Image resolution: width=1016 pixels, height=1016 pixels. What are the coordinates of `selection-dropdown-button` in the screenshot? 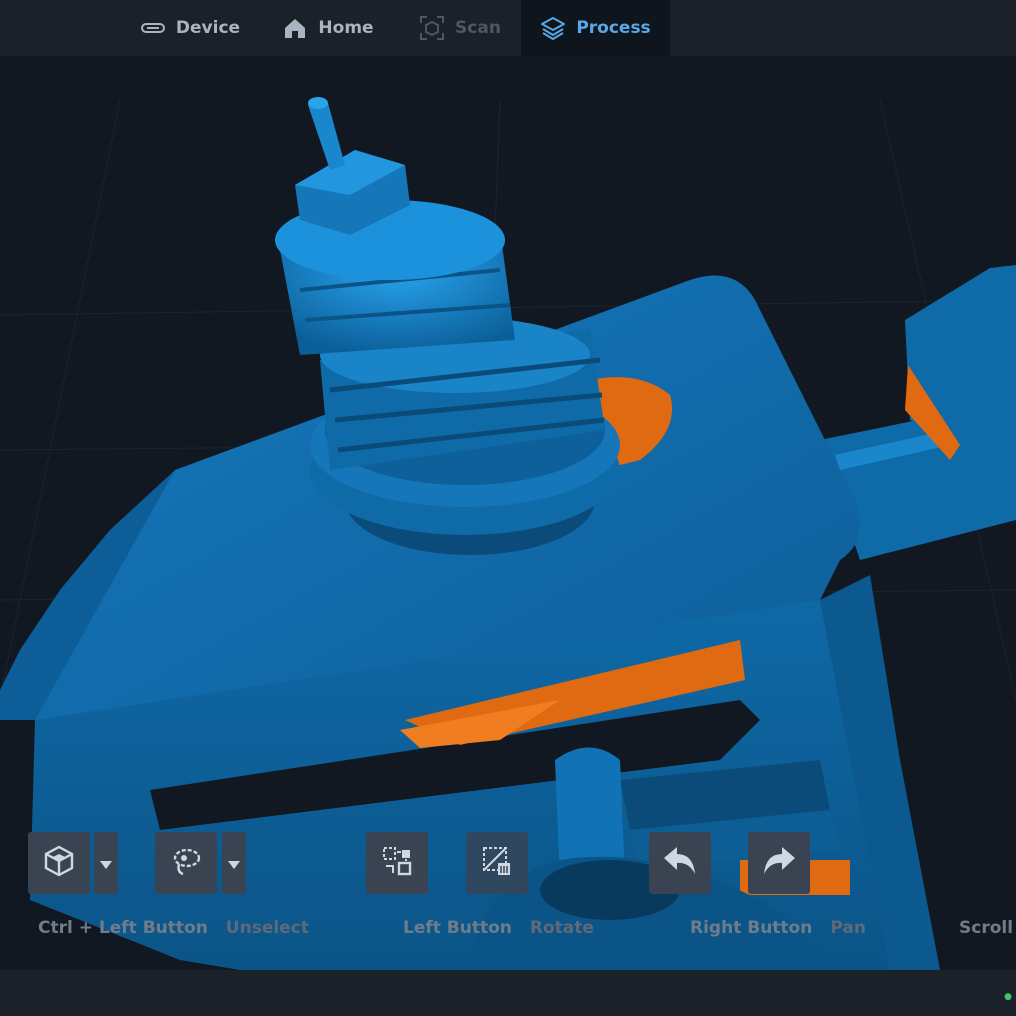 It's located at (234, 863).